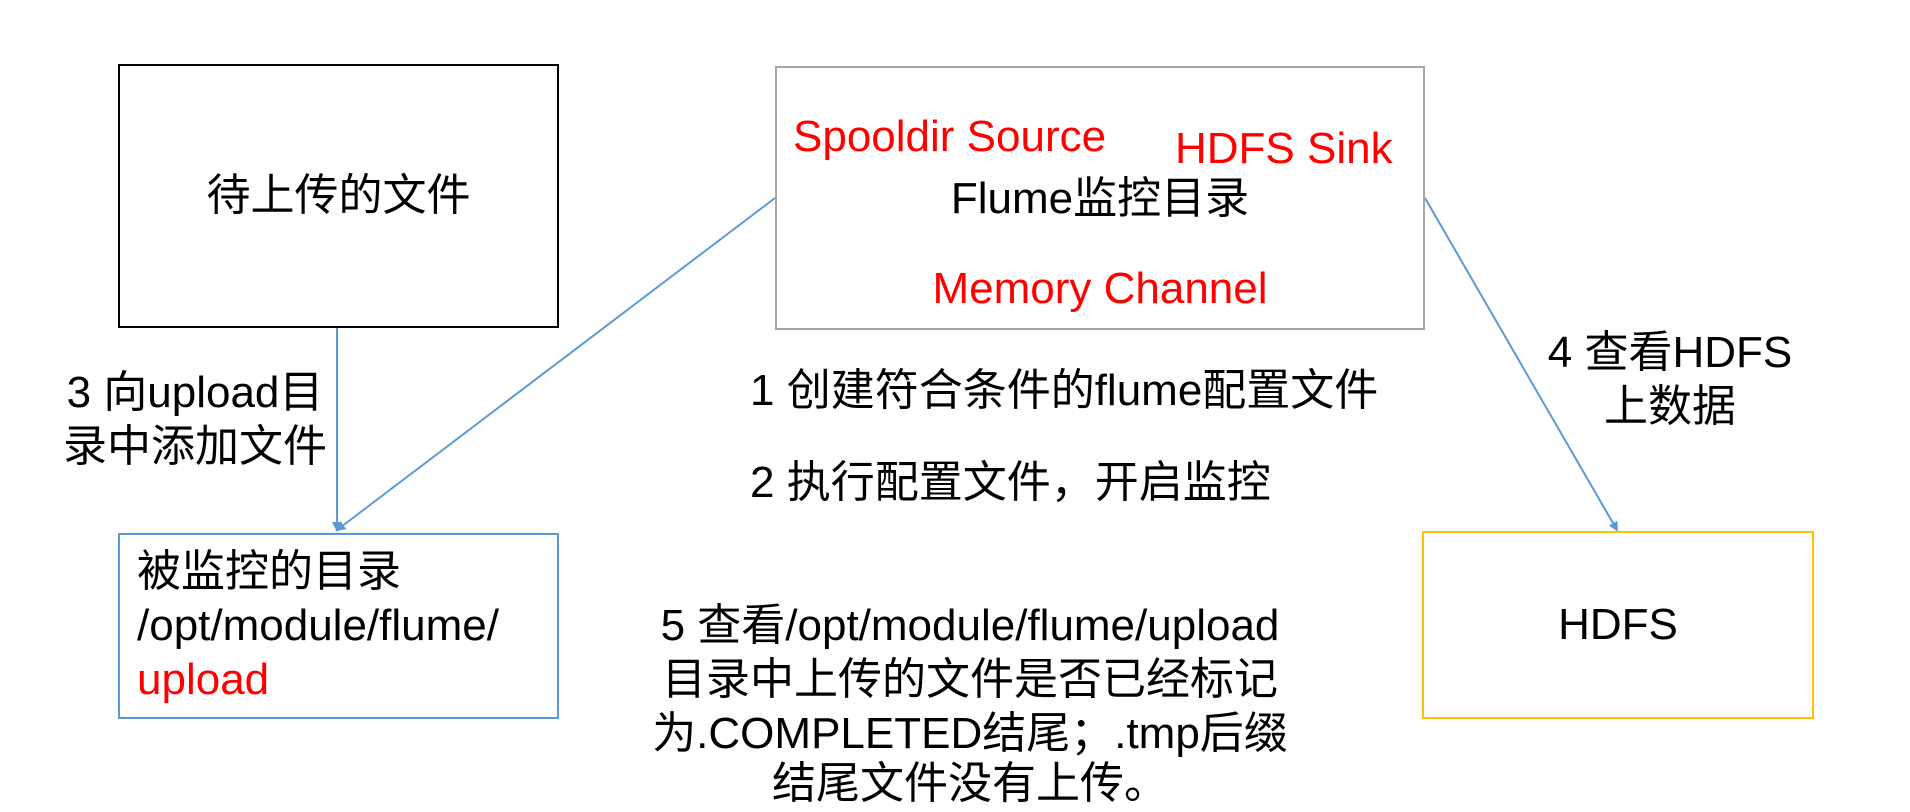 This screenshot has height=812, width=1910. I want to click on monitored-dir-box: 被监控的目录 /opt/module/flume/ upload, so click(338, 626).